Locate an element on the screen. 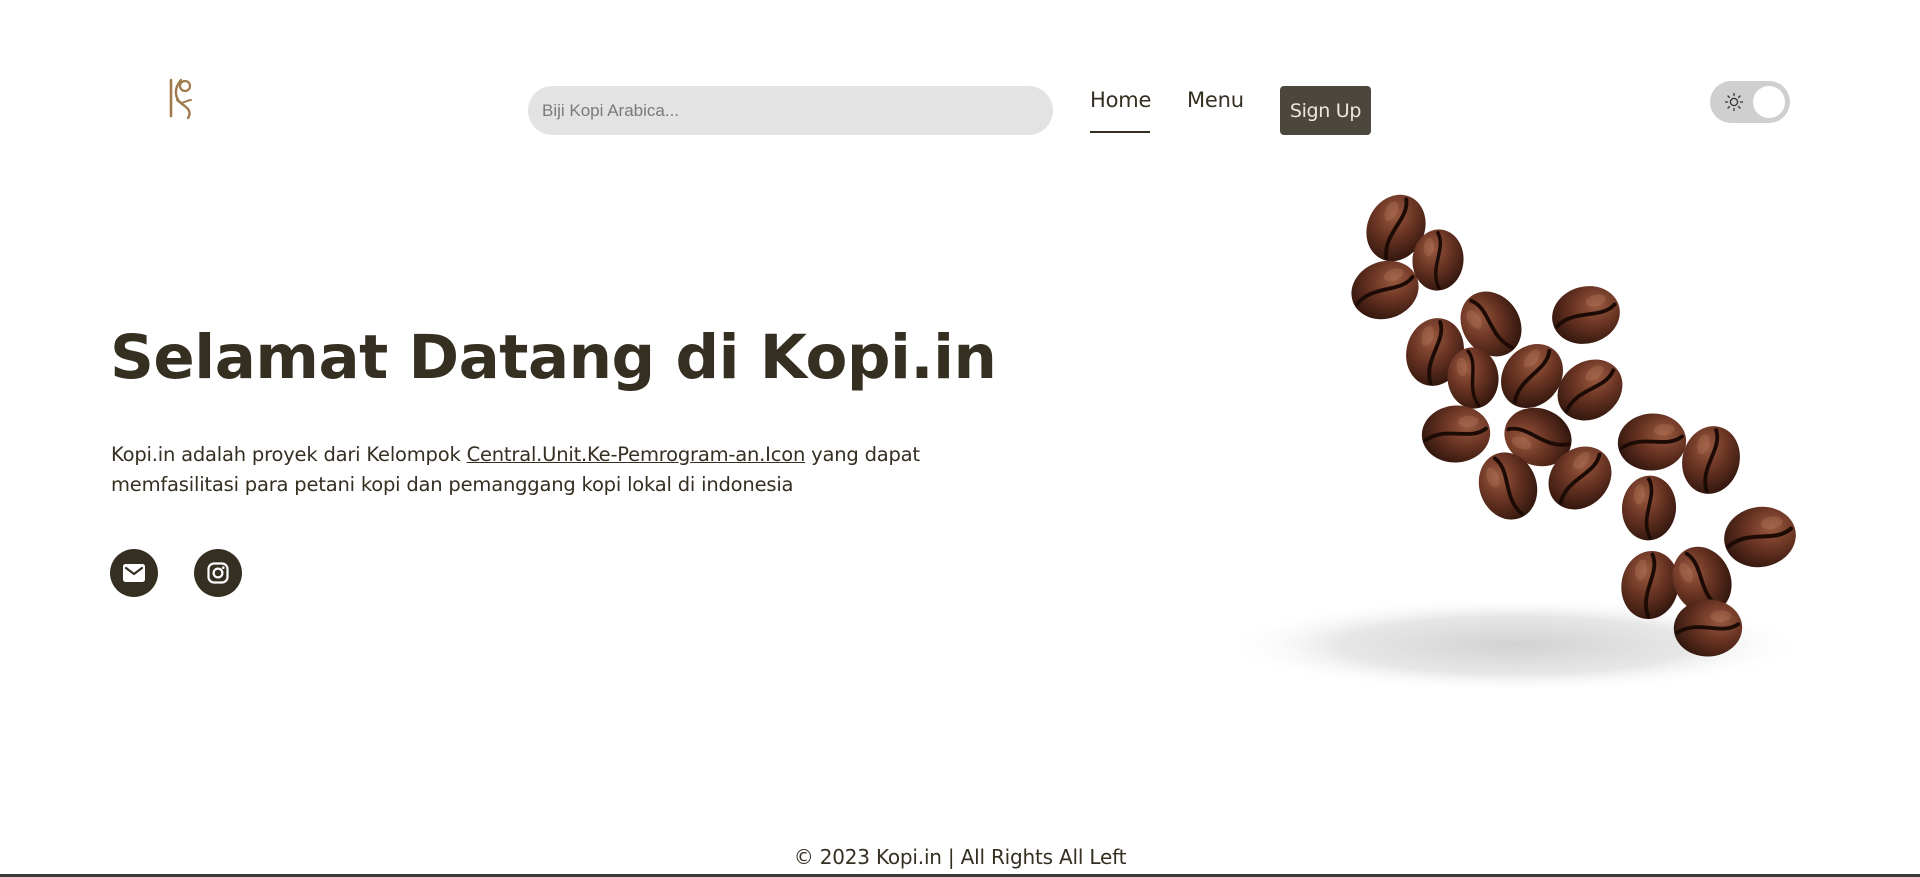  mail-icon is located at coordinates (134, 573).